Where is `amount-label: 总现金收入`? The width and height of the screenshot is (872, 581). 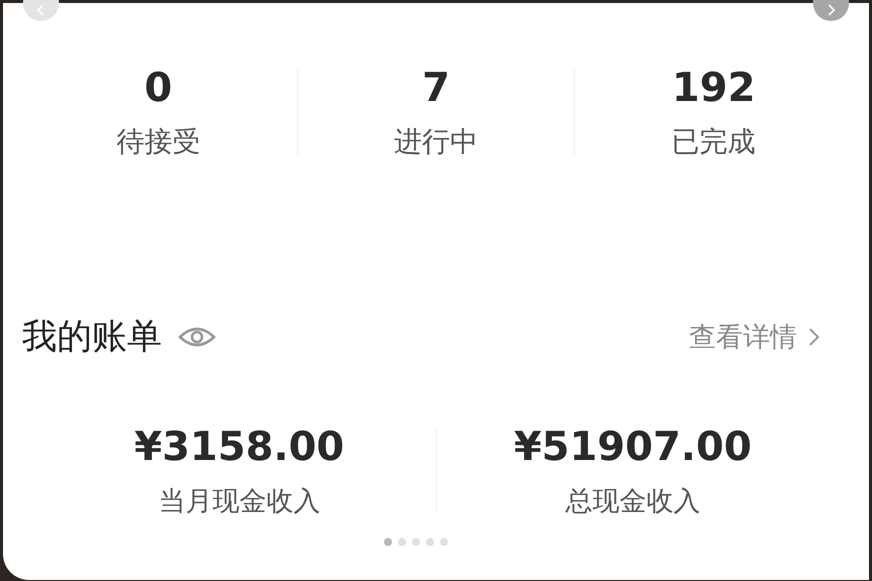 amount-label: 总现金收入 is located at coordinates (632, 502).